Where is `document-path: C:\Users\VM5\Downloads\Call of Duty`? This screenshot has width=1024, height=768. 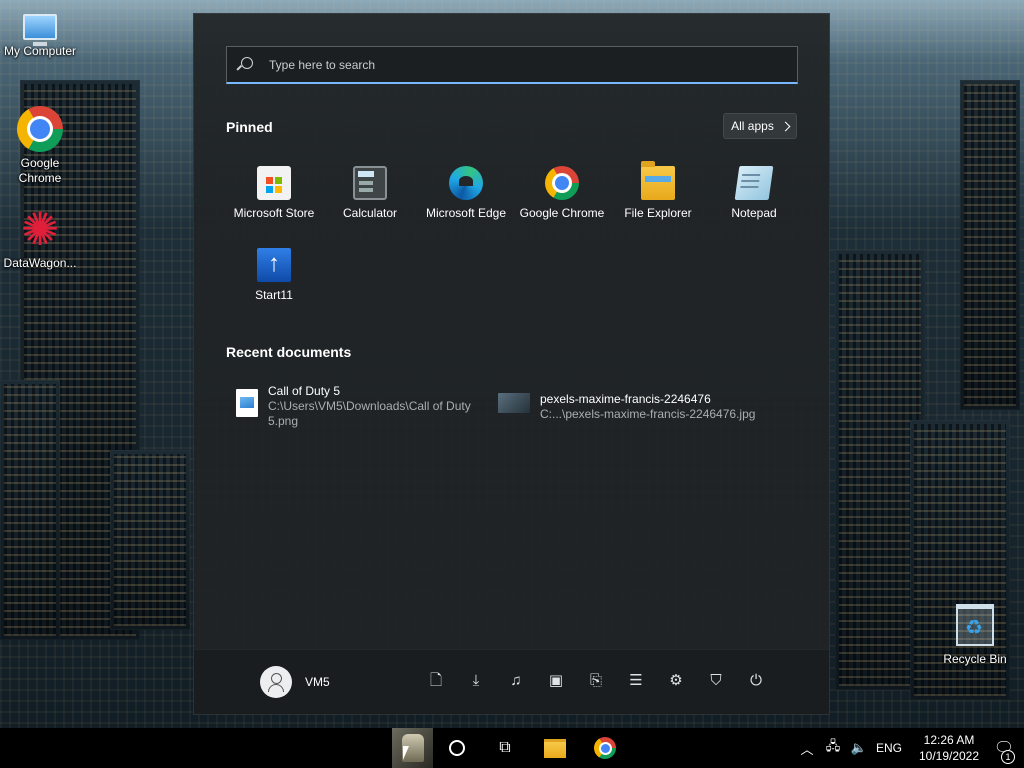 document-path: C:\Users\VM5\Downloads\Call of Duty is located at coordinates (369, 406).